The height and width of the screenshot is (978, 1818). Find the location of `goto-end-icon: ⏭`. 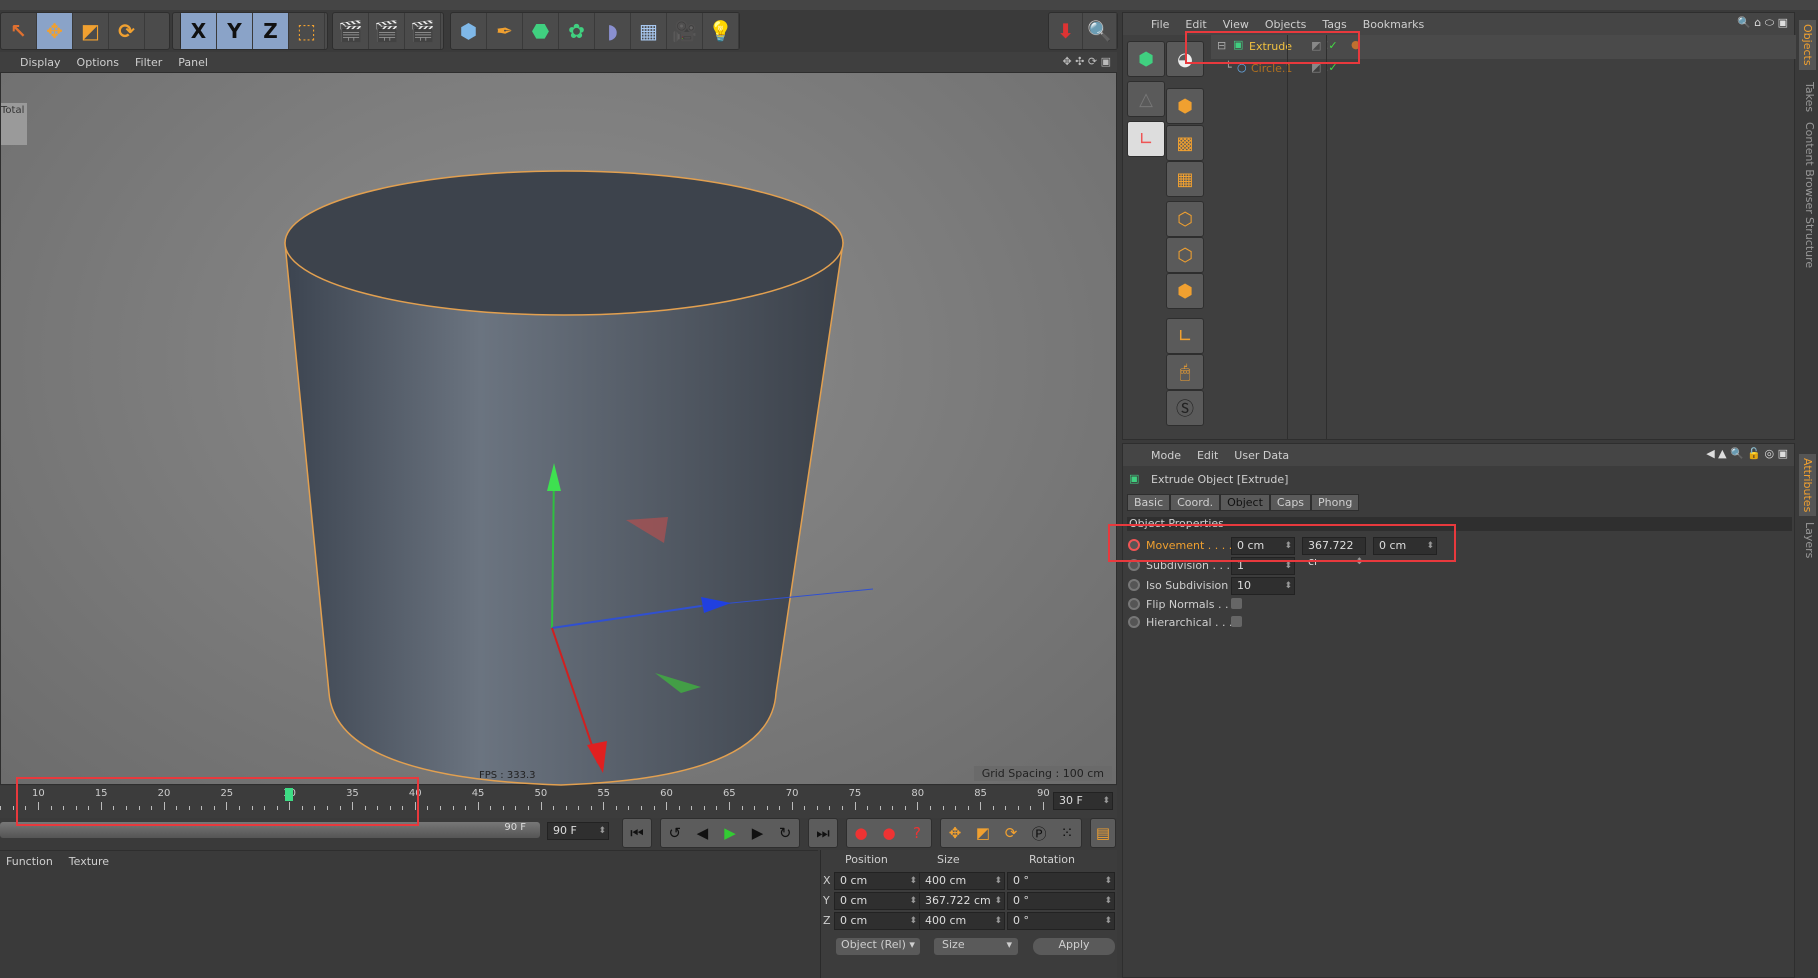

goto-end-icon: ⏭ is located at coordinates (823, 833).